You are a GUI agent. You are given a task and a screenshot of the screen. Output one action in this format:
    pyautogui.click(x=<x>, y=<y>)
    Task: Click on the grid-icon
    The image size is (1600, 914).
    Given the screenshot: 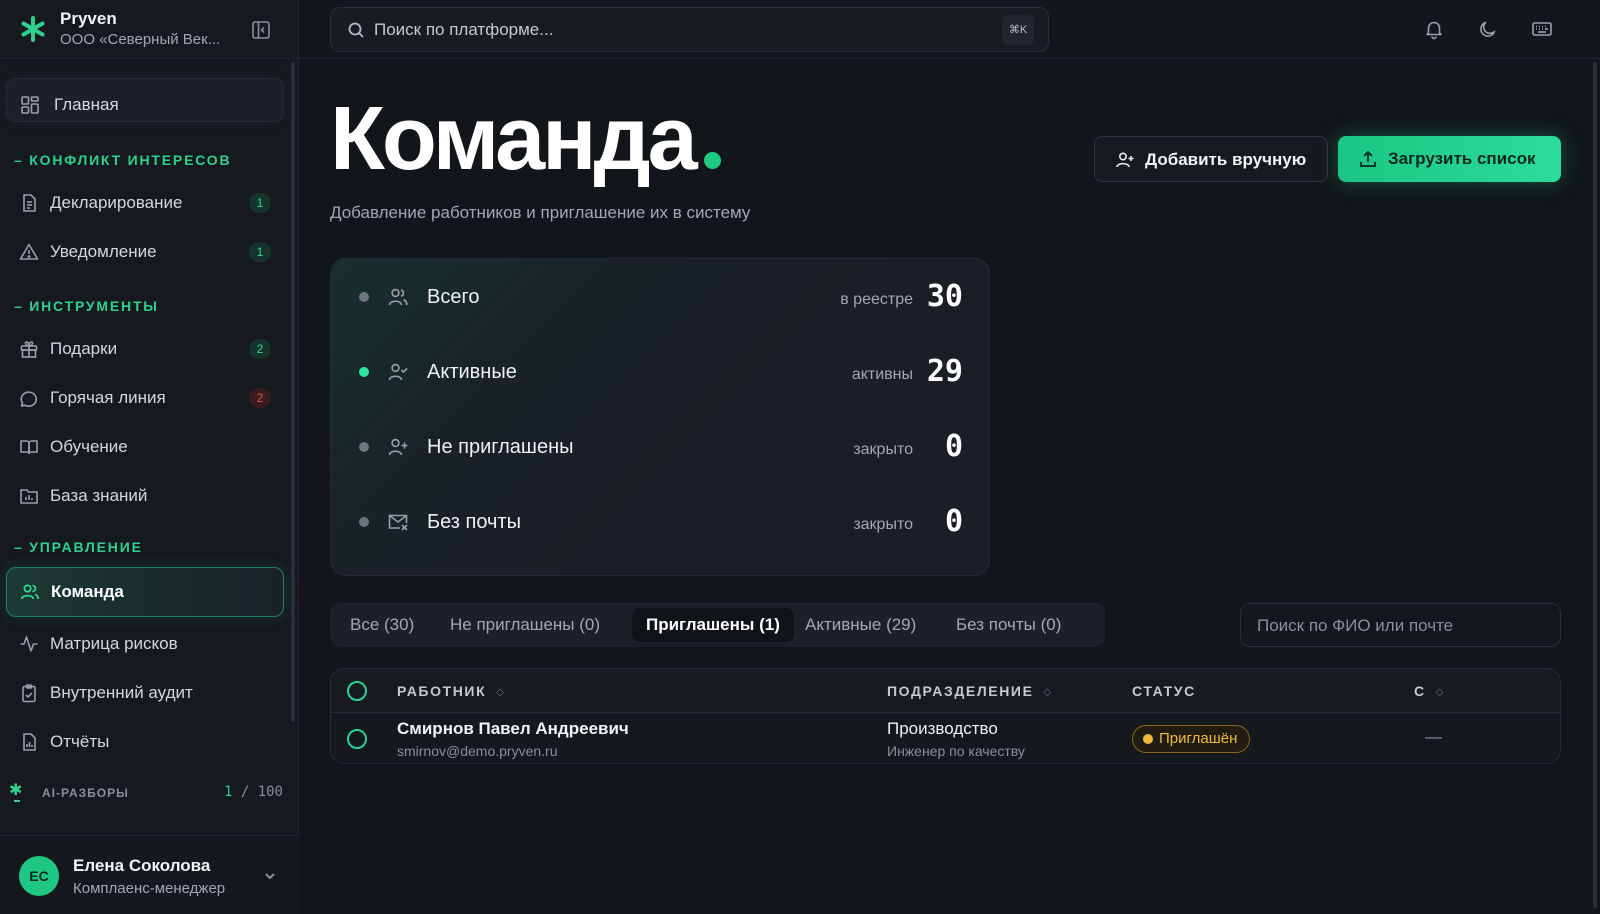 What is the action you would take?
    pyautogui.click(x=30, y=105)
    